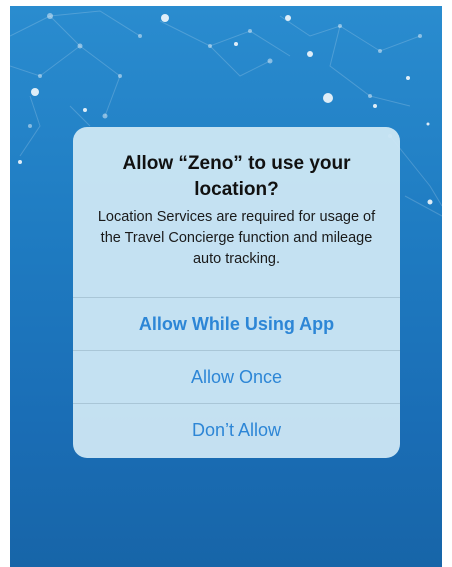 The height and width of the screenshot is (567, 452). What do you see at coordinates (236, 323) in the screenshot?
I see `allow-while-using-app-button: Allow While Using App` at bounding box center [236, 323].